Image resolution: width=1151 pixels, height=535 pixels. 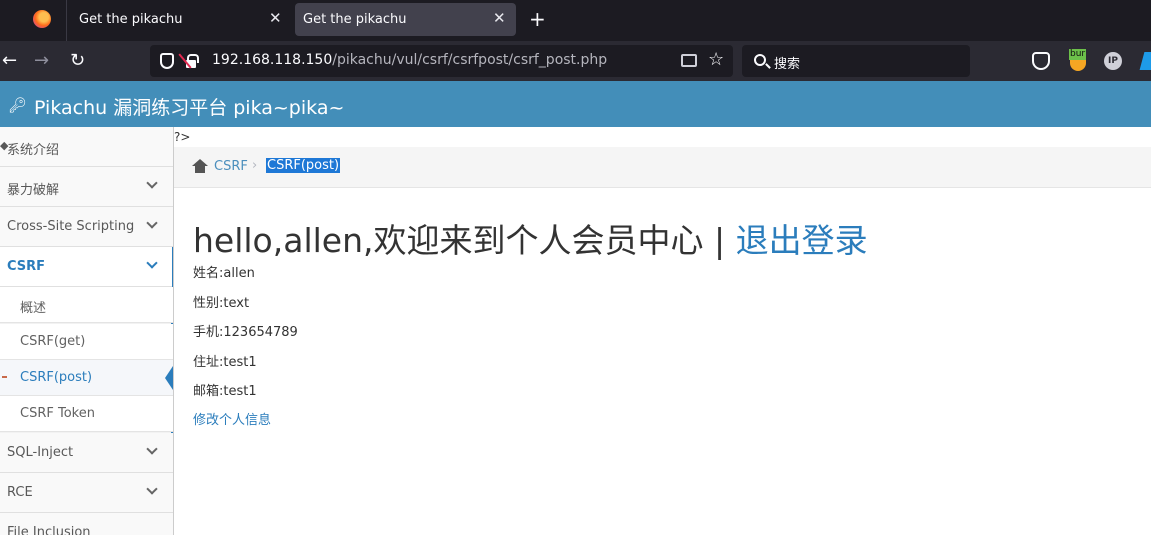 I want to click on new-tab-plus-icon: +, so click(x=537, y=19).